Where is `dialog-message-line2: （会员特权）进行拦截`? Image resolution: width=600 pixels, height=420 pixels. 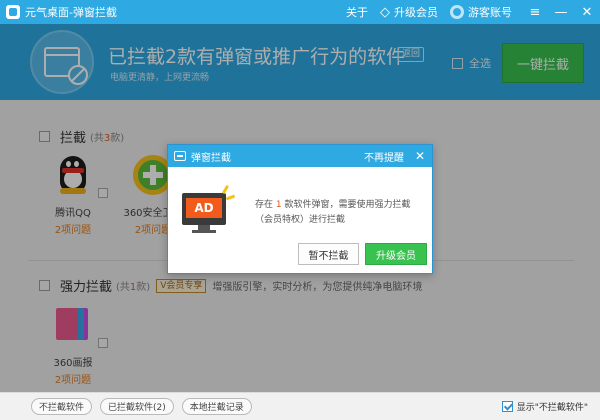
dialog-message-line2: （会员特权）进行拦截 is located at coordinates (300, 220).